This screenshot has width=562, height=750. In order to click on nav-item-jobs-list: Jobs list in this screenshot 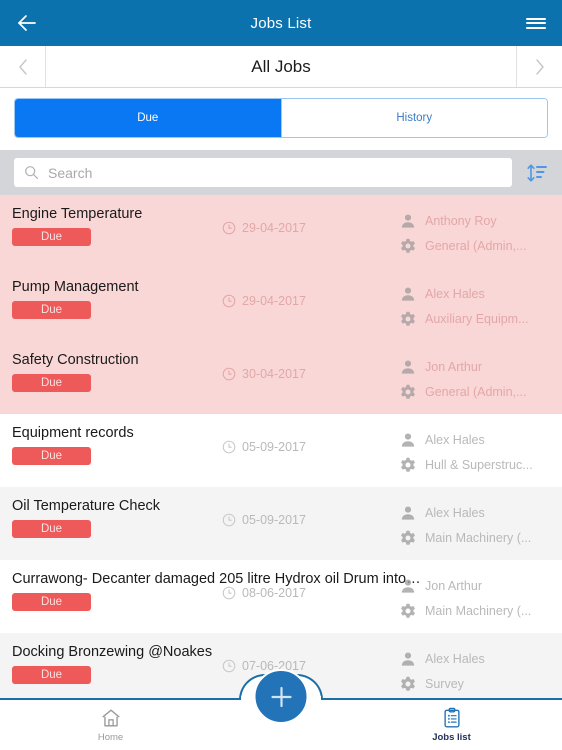, I will do `click(451, 725)`.